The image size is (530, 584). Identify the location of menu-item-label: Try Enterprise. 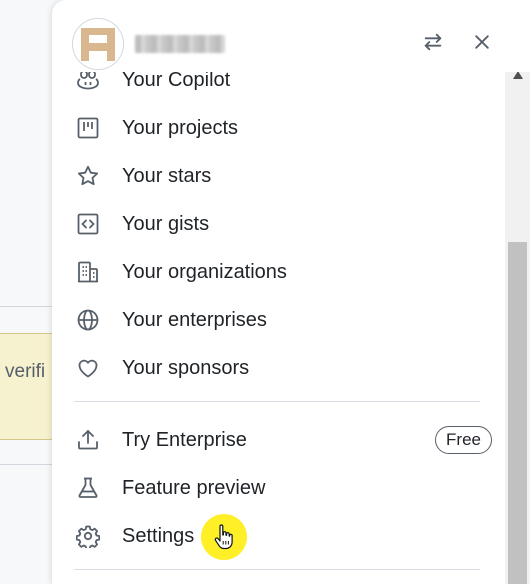
(184, 439).